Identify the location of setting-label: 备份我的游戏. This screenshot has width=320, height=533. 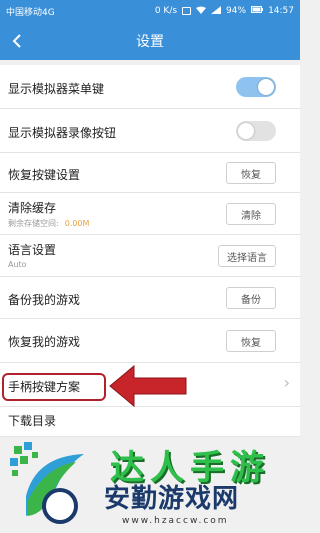
(44, 300).